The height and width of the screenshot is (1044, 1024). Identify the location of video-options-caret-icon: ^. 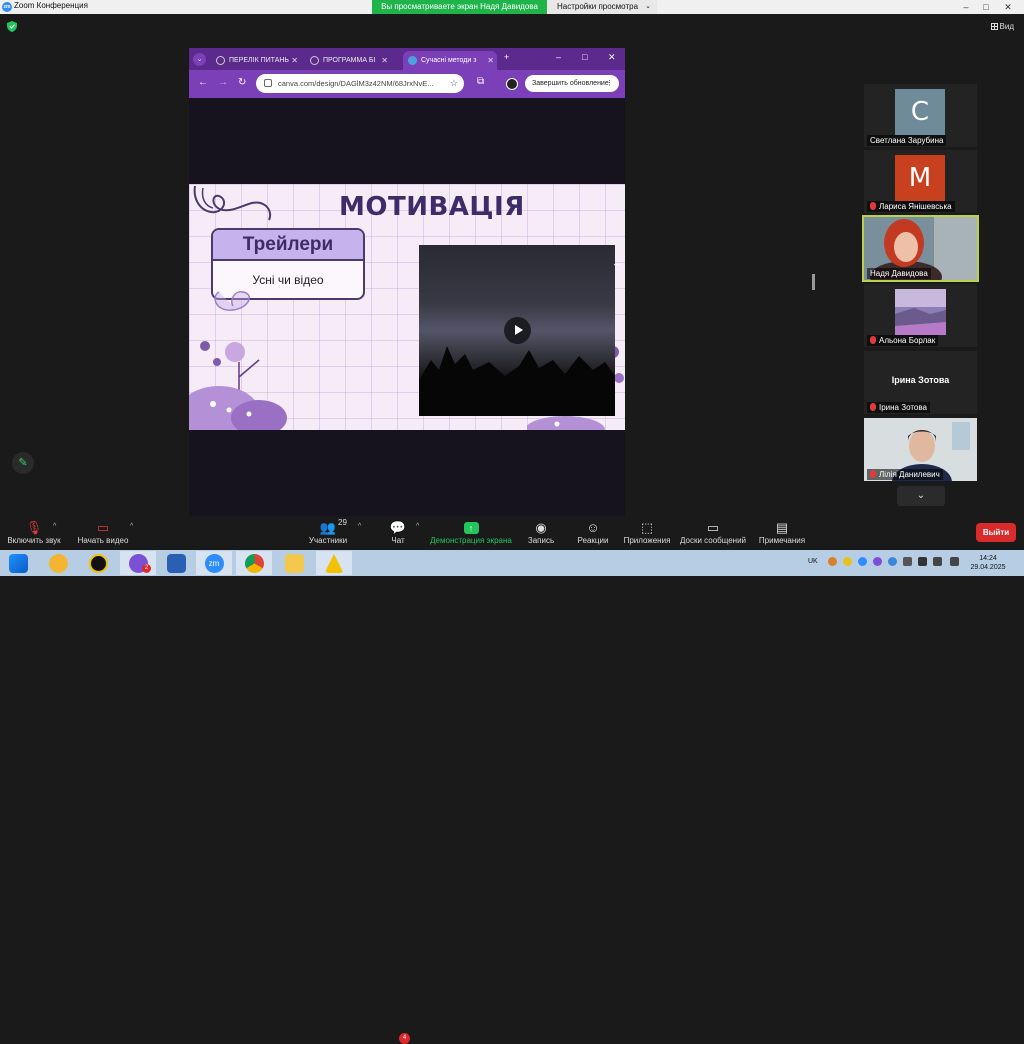
(131, 526).